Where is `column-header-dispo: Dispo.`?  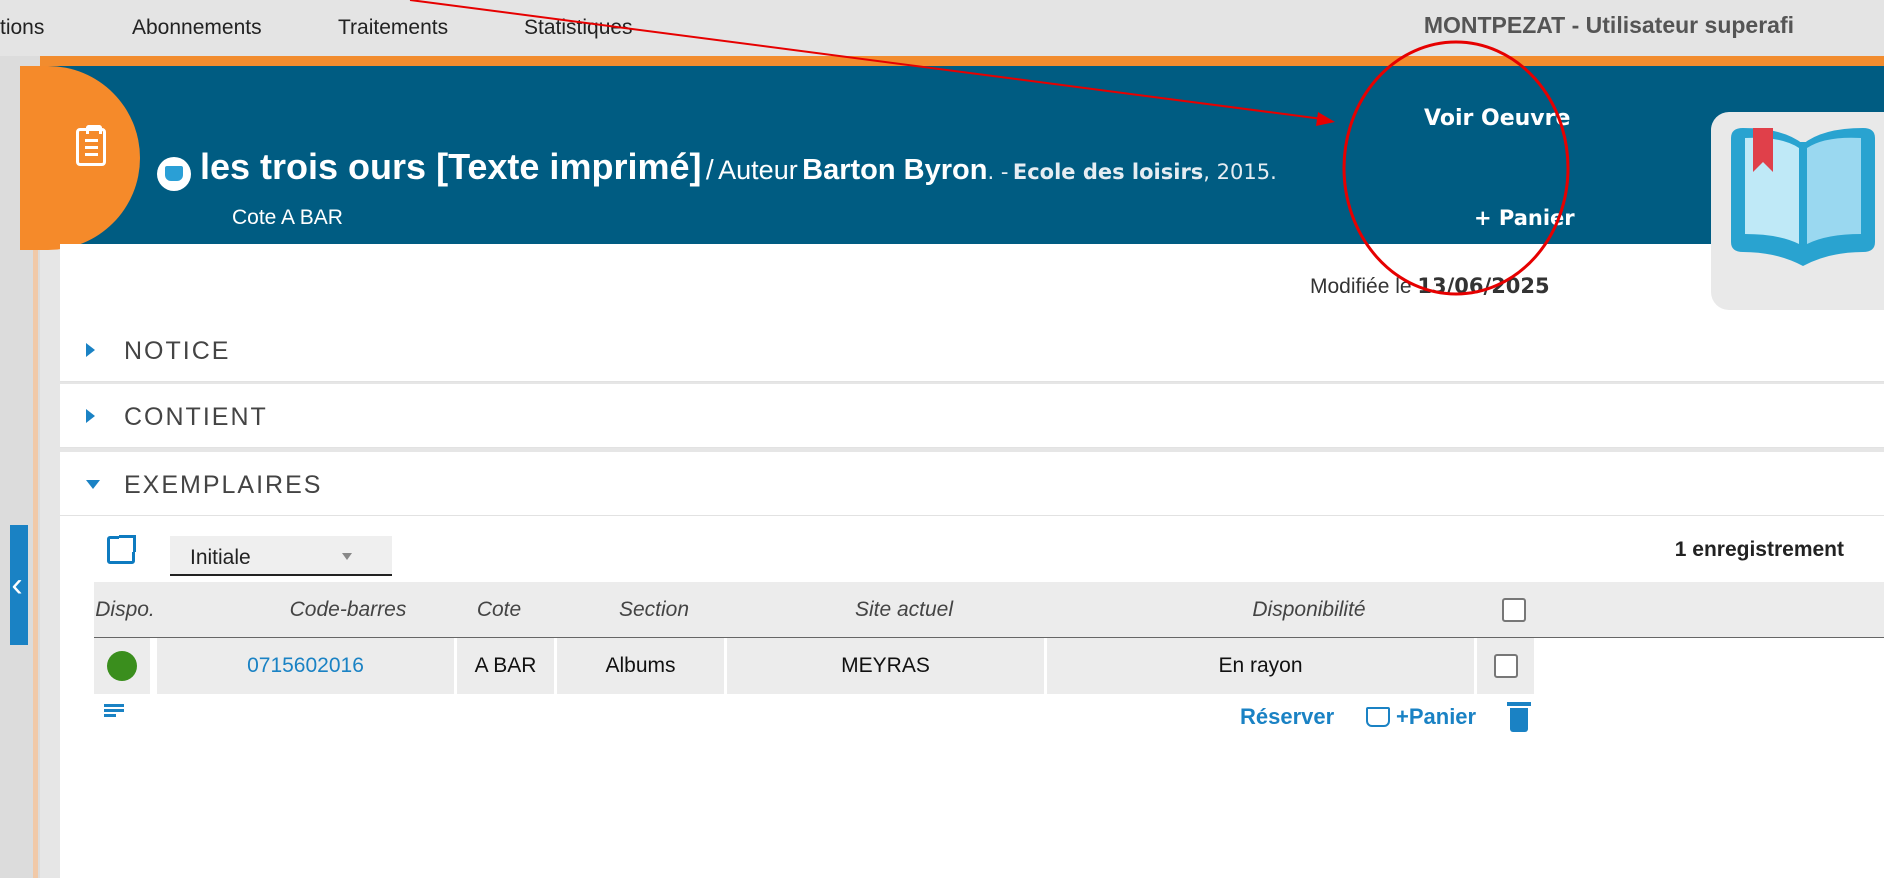 column-header-dispo: Dispo. is located at coordinates (125, 609).